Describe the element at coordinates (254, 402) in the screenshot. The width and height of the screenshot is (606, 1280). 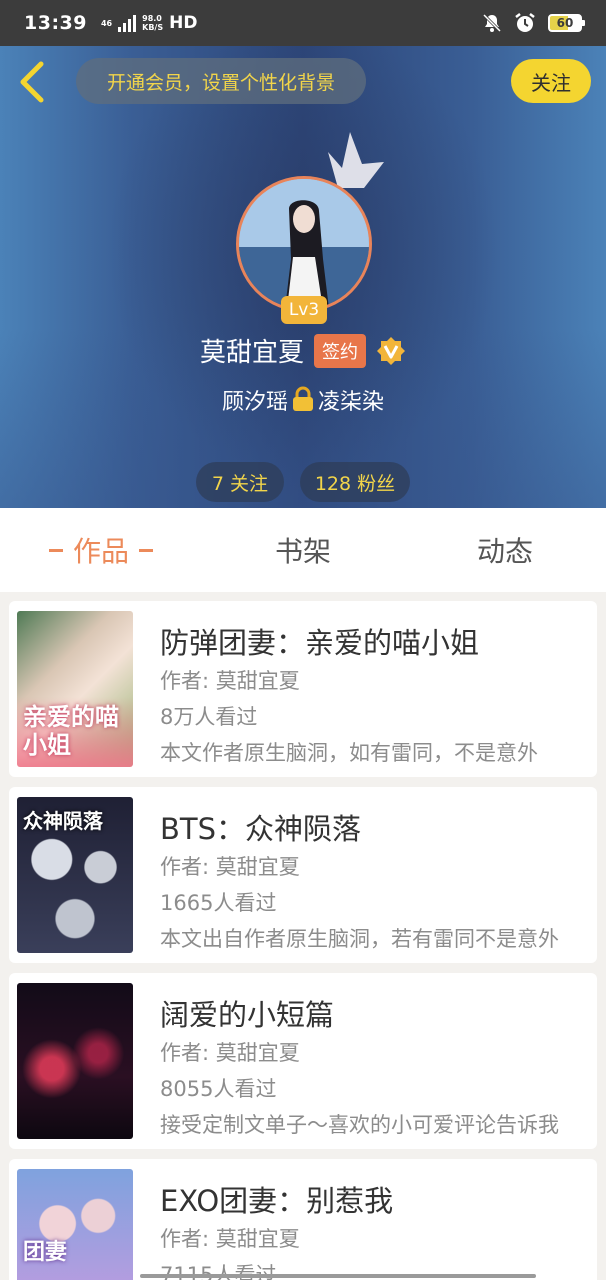
I see `bio-left: 顾汐瑶` at that location.